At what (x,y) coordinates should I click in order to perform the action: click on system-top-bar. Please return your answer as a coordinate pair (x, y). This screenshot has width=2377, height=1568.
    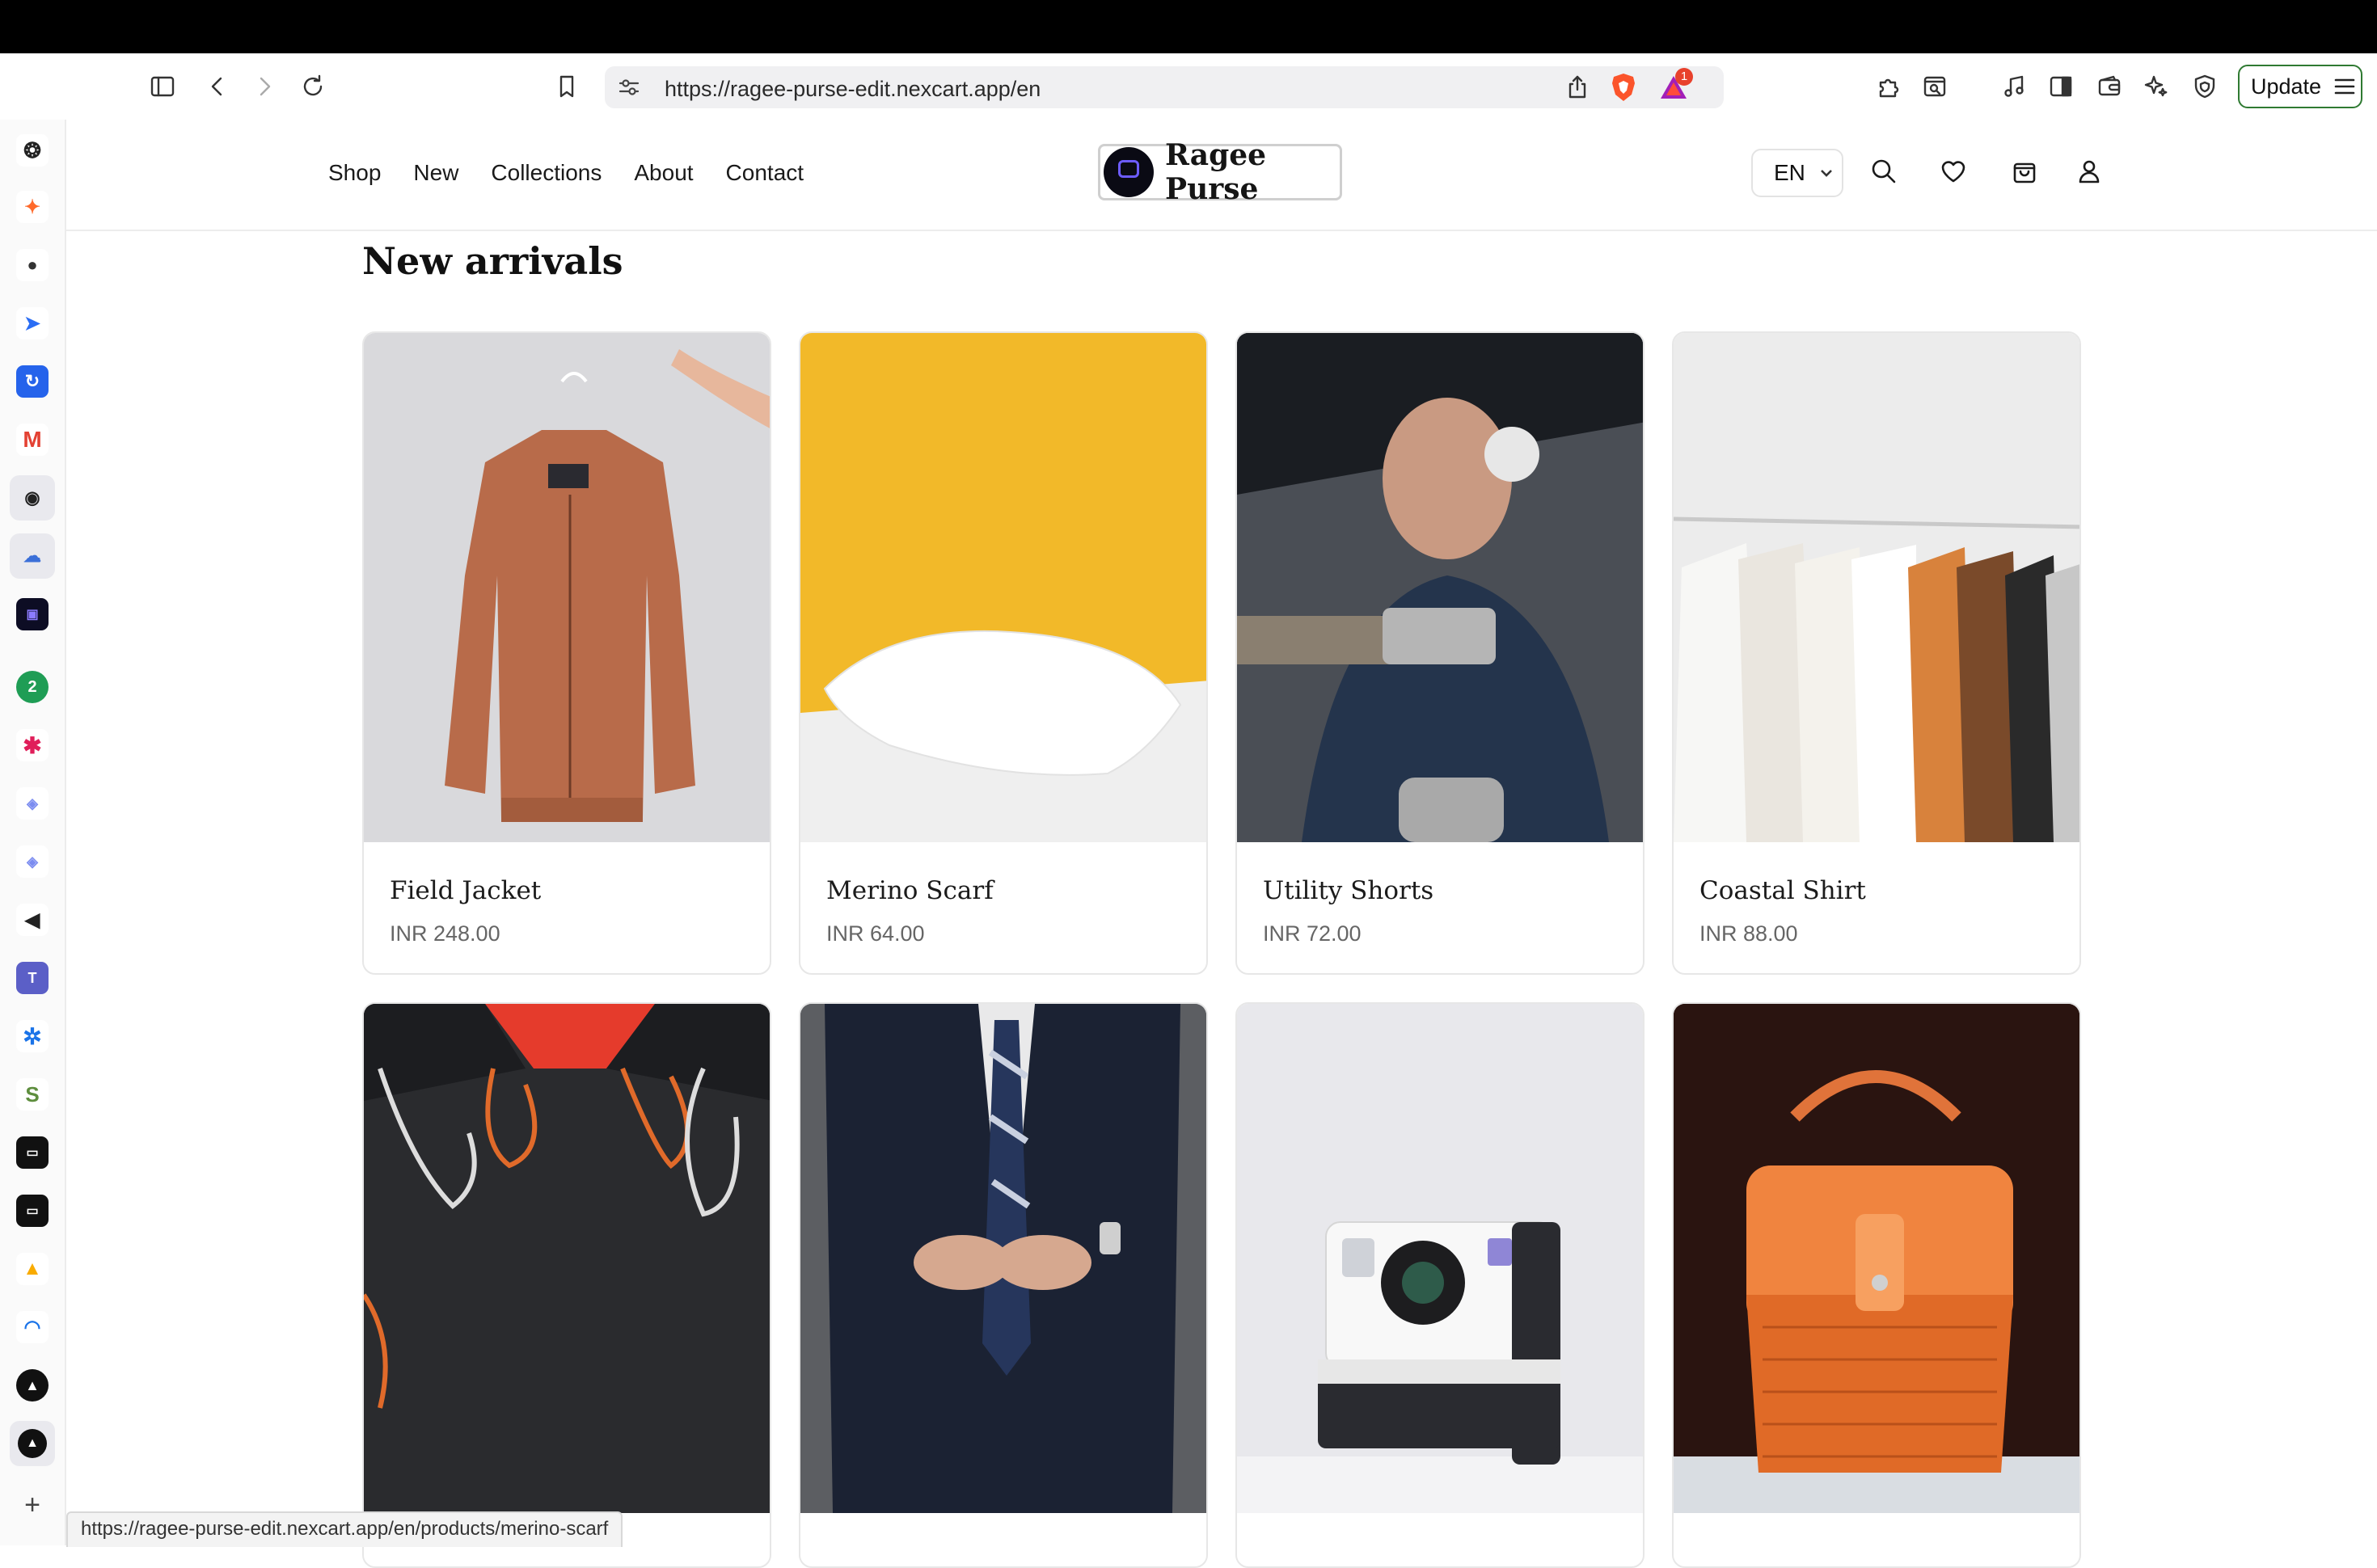
    Looking at the image, I should click on (1188, 26).